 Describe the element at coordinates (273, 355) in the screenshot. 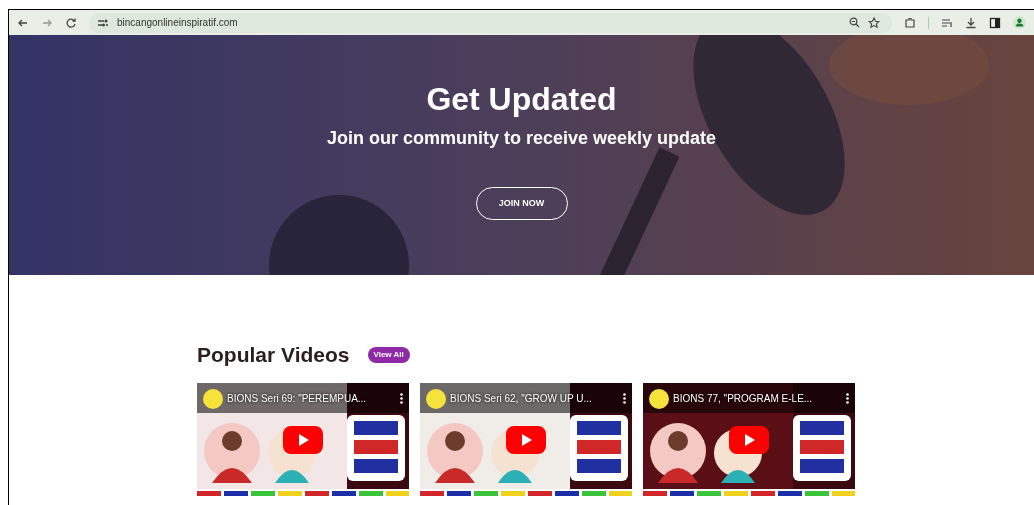

I see `section-heading: Popular Videos` at that location.